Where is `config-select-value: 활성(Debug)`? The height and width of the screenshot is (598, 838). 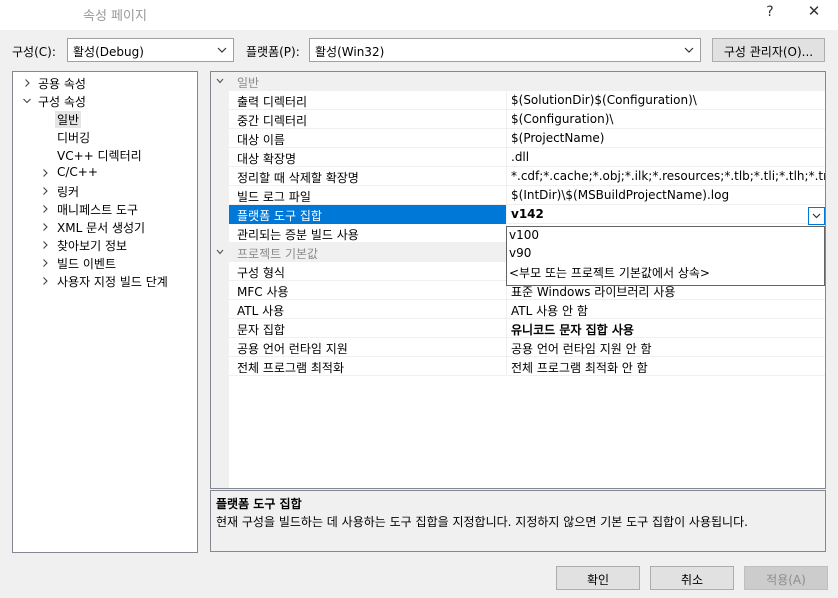 config-select-value: 활성(Debug) is located at coordinates (108, 52).